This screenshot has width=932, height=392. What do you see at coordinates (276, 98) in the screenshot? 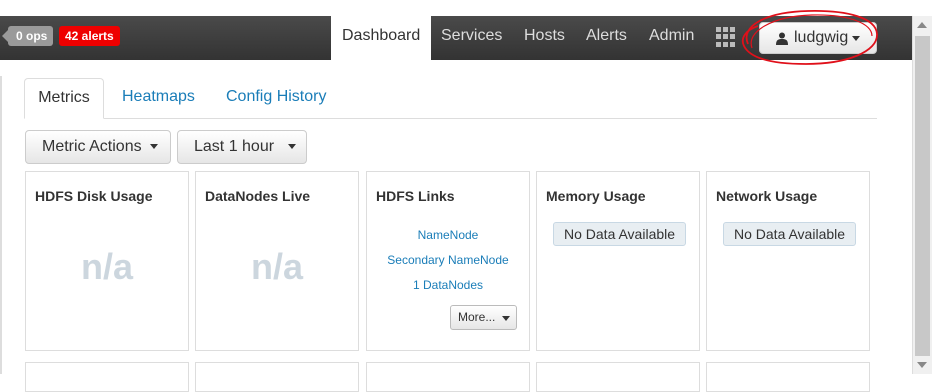
I see `tab-config-history: Config History` at bounding box center [276, 98].